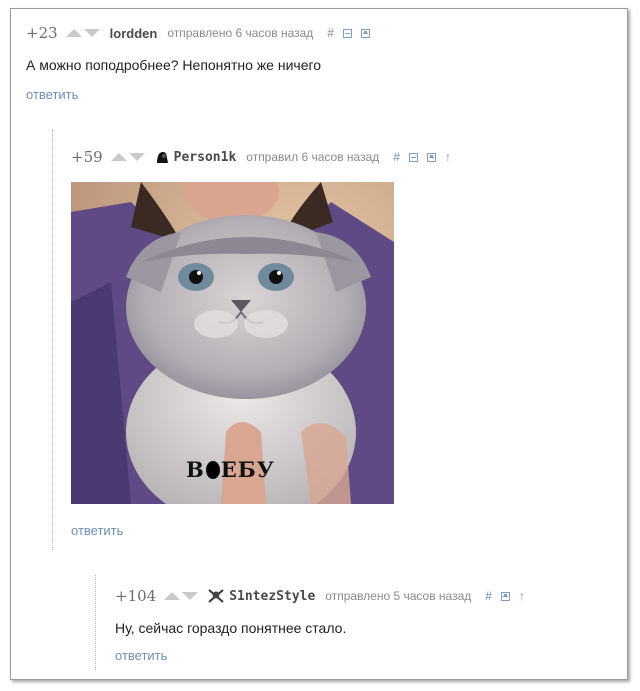 This screenshot has width=640, height=691. I want to click on comment-2-header: +59 Person1k отправил 6 часов назад # ↑, so click(261, 157).